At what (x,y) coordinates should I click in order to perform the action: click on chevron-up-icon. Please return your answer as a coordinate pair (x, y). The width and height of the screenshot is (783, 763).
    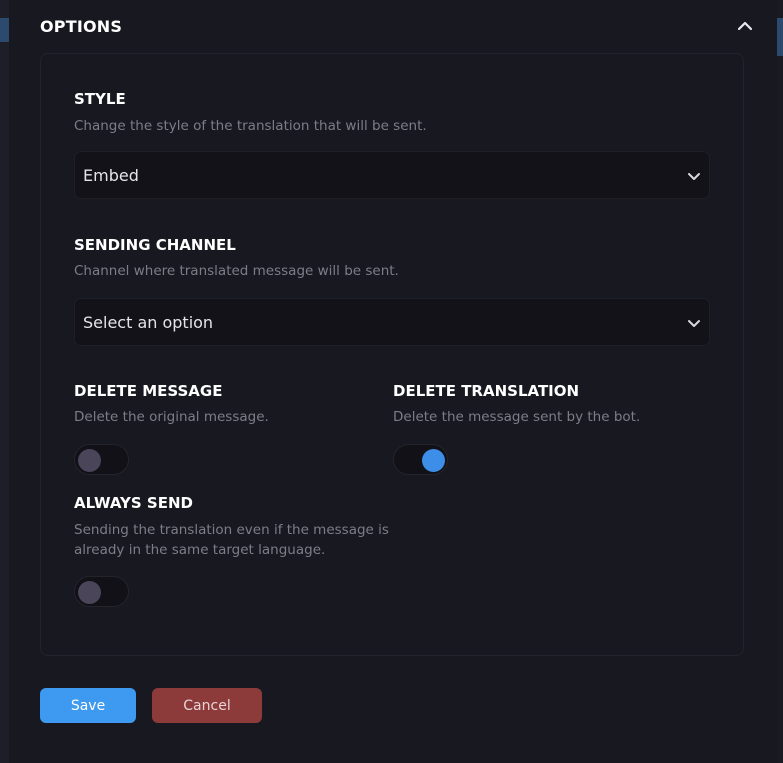
    Looking at the image, I should click on (745, 26).